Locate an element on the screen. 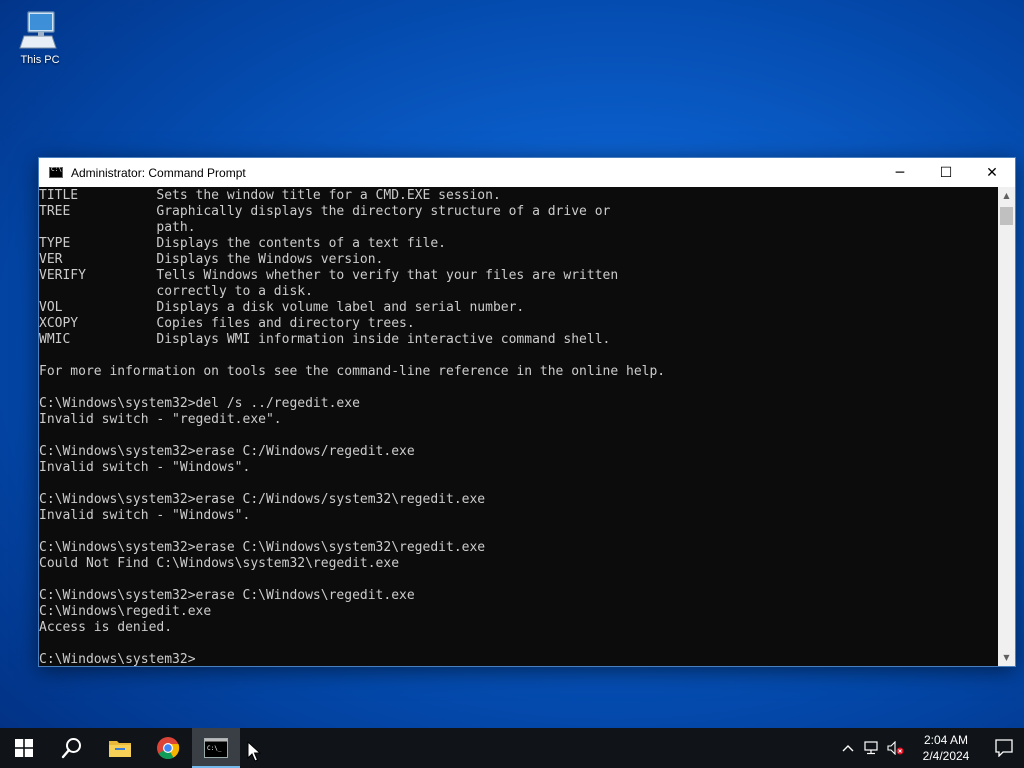  window-titlebar: Administrator: Command Prompt ─ ☐ ✕ is located at coordinates (527, 172).